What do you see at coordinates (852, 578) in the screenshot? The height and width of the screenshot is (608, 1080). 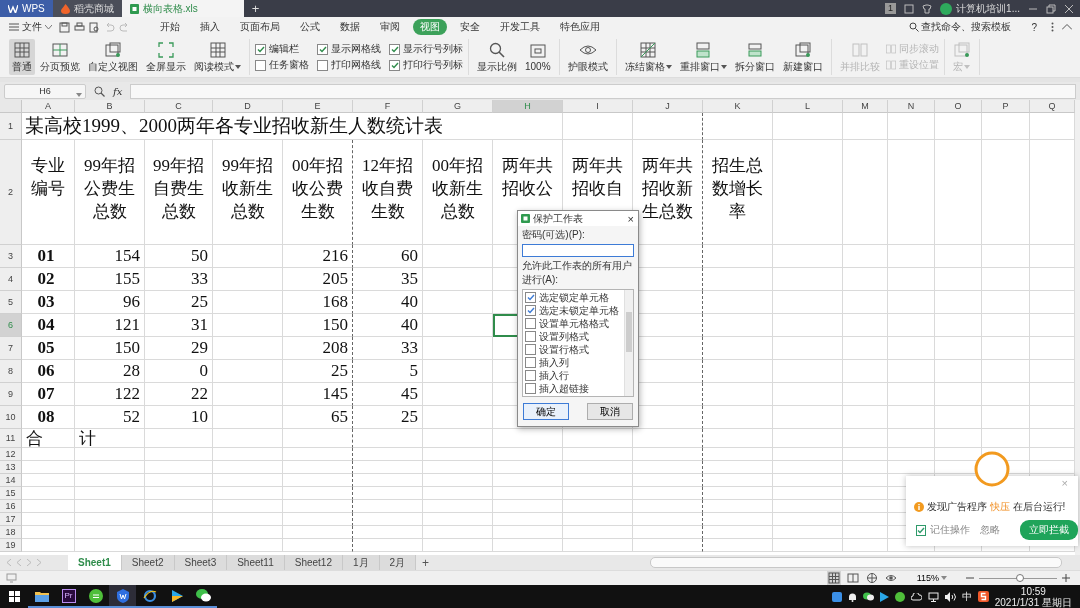 I see `page-icon` at bounding box center [852, 578].